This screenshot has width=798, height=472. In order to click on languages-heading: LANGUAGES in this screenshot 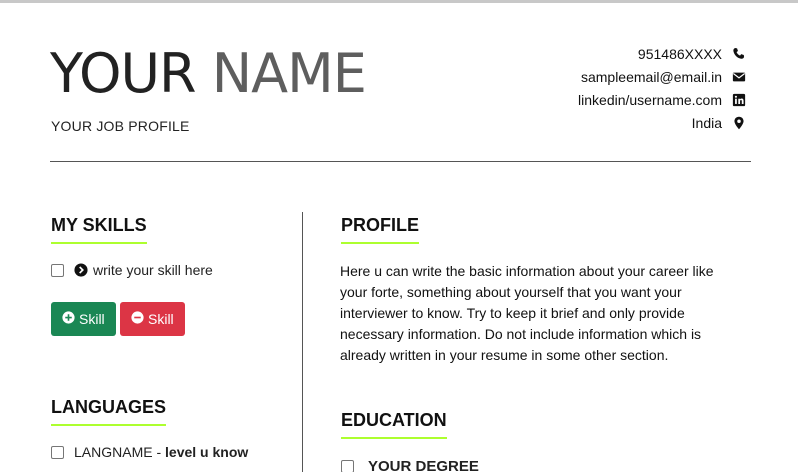, I will do `click(109, 411)`.